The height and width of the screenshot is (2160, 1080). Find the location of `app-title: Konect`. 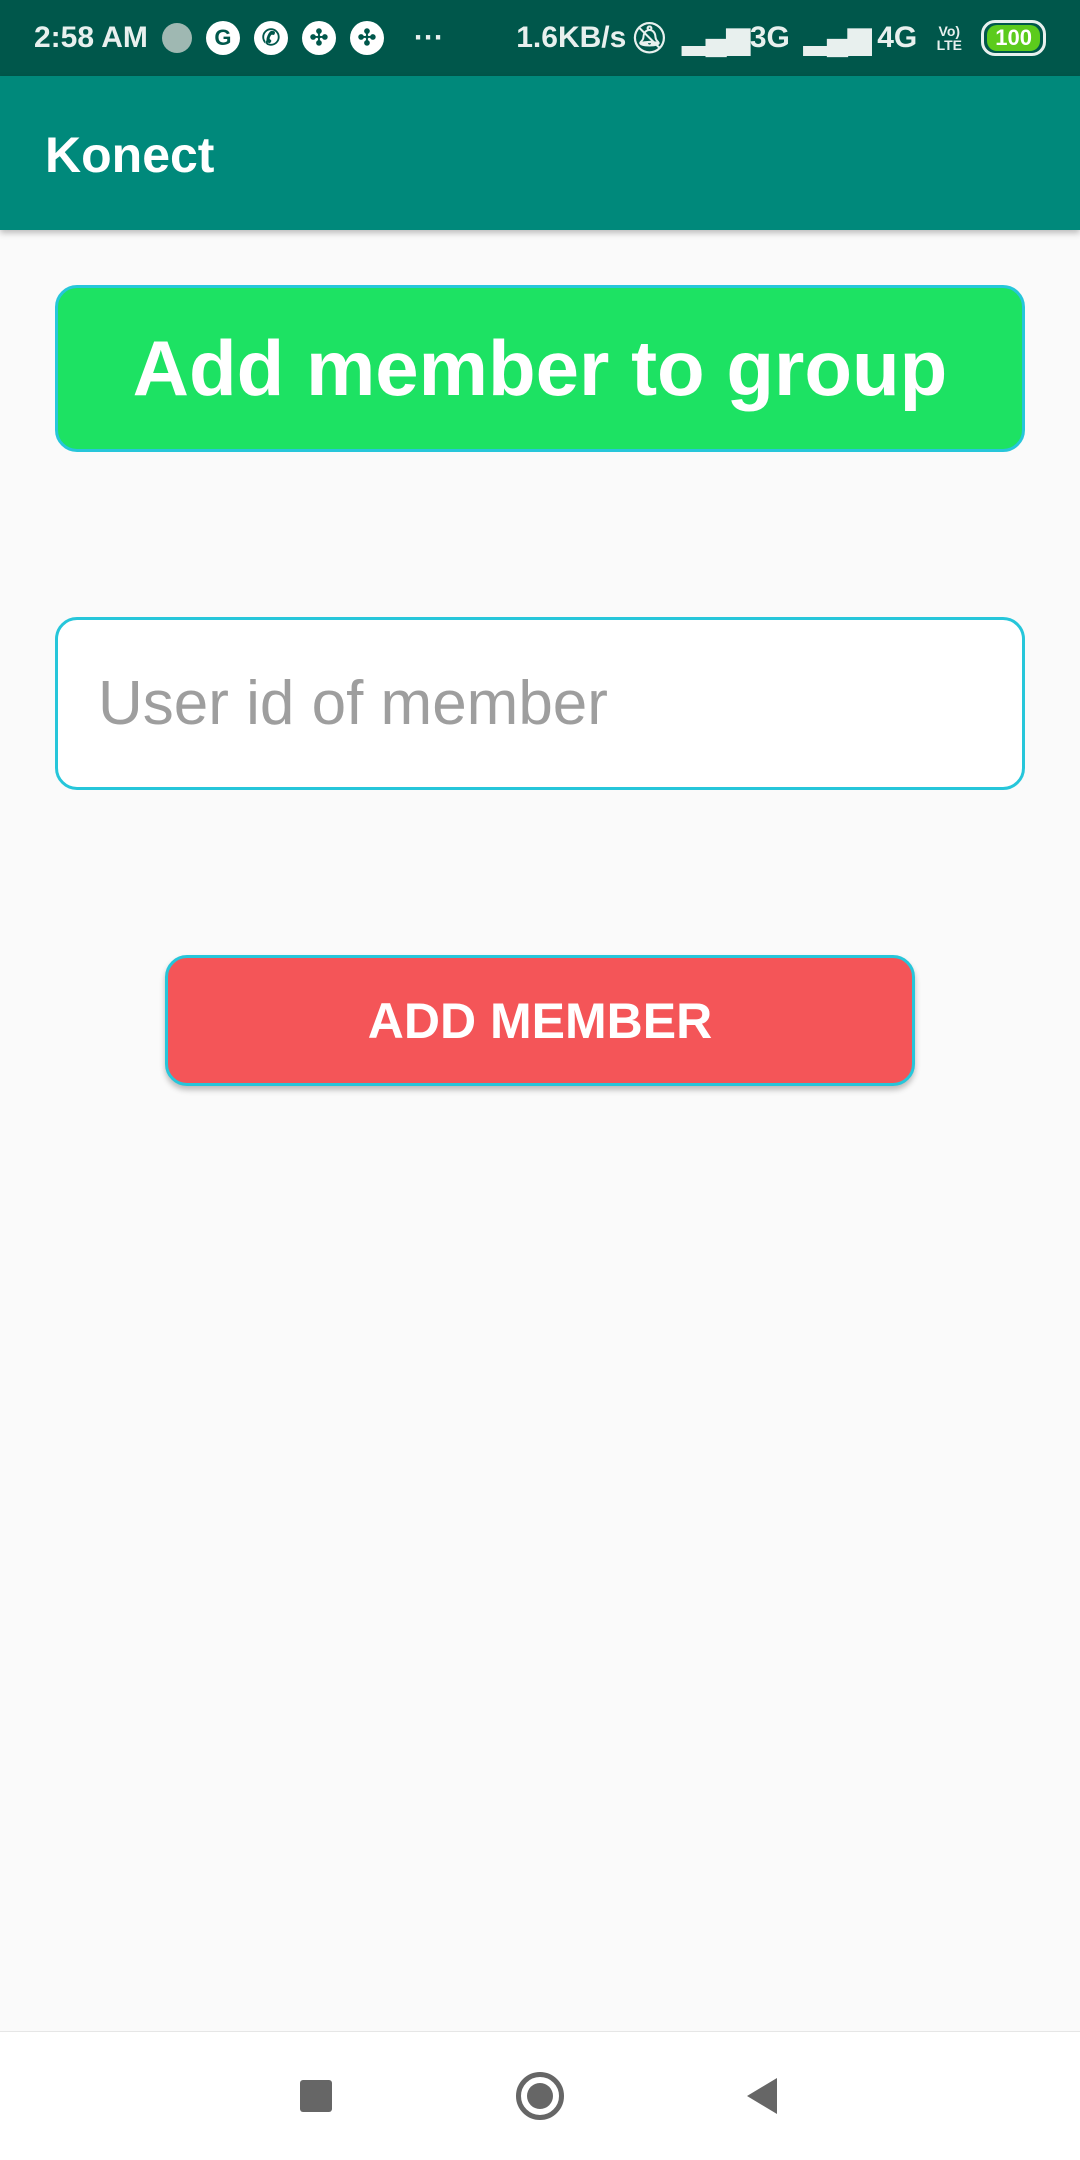

app-title: Konect is located at coordinates (130, 155).